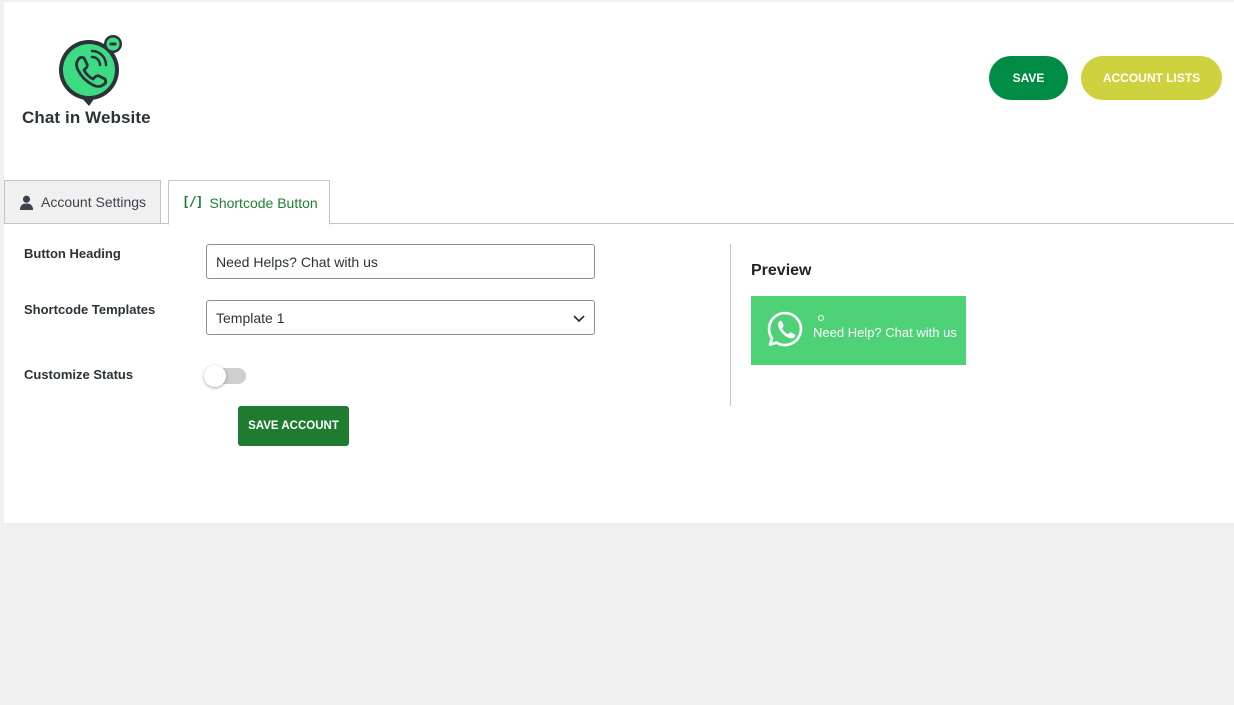  I want to click on brand-logo: Chat in Website, so click(97, 84).